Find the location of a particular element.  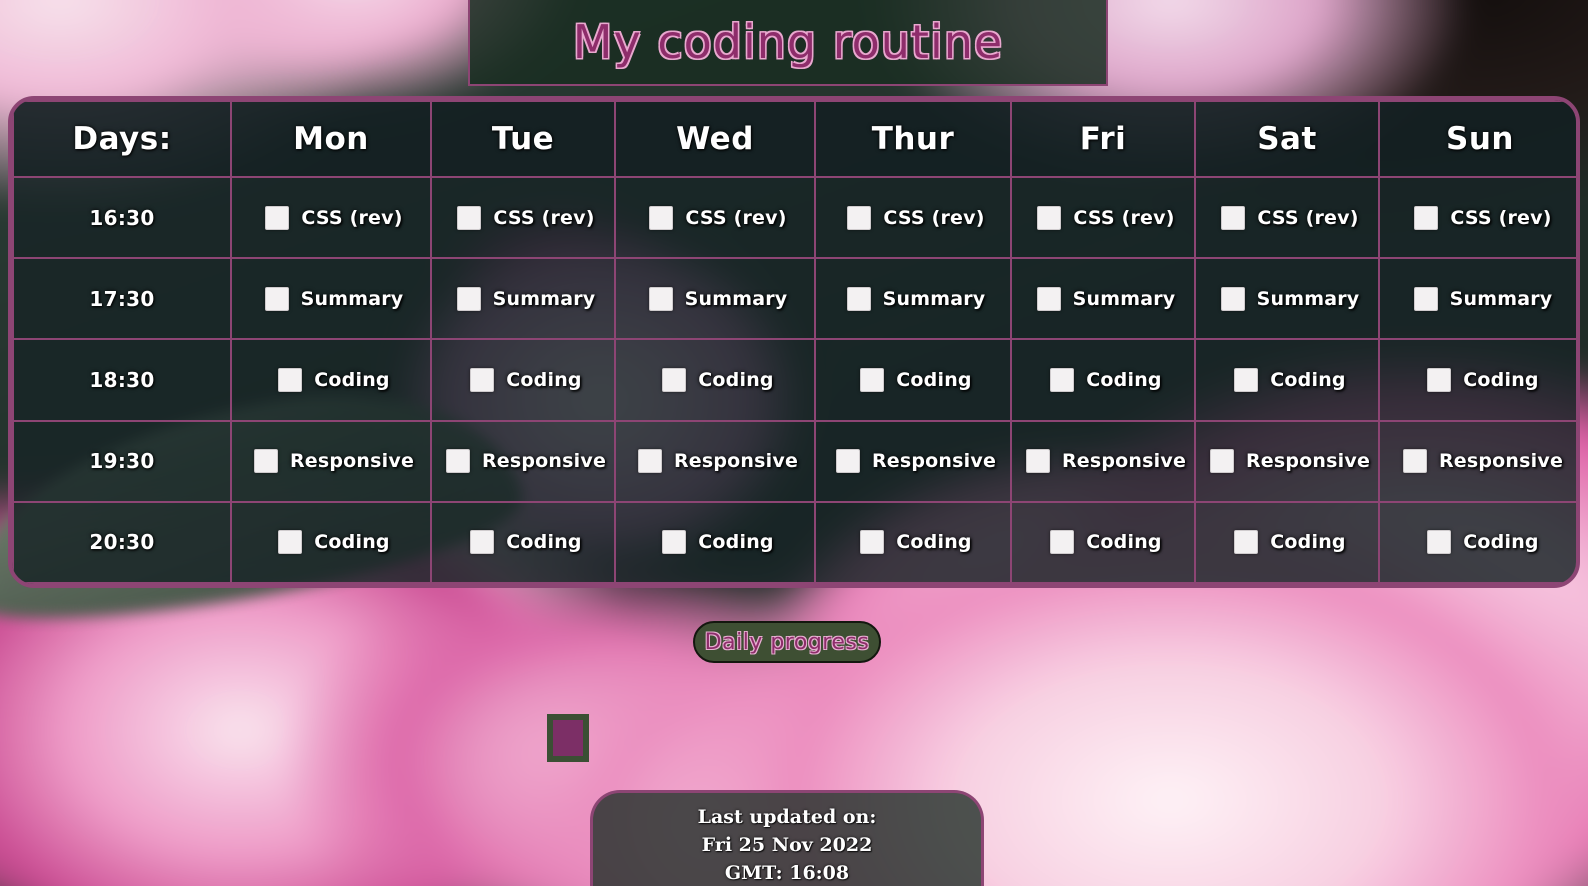

task-cell-fri: Summary is located at coordinates (1103, 299).